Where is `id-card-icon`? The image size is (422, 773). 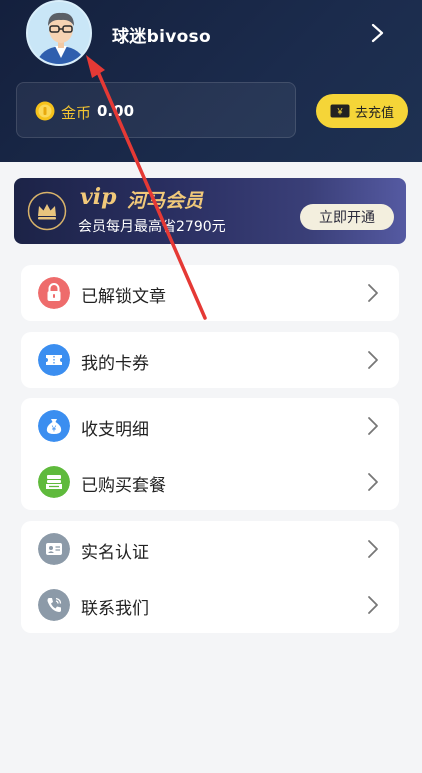
id-card-icon is located at coordinates (54, 549).